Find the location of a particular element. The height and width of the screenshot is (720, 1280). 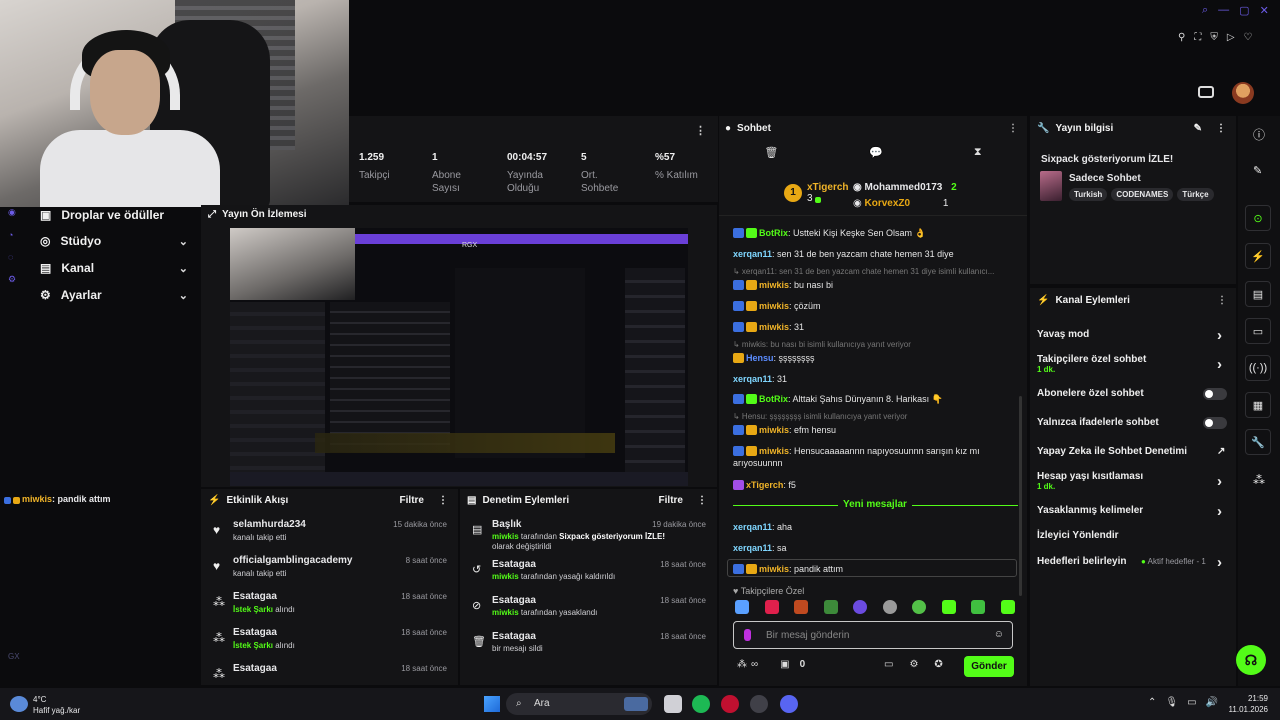

start-icon is located at coordinates (492, 704).